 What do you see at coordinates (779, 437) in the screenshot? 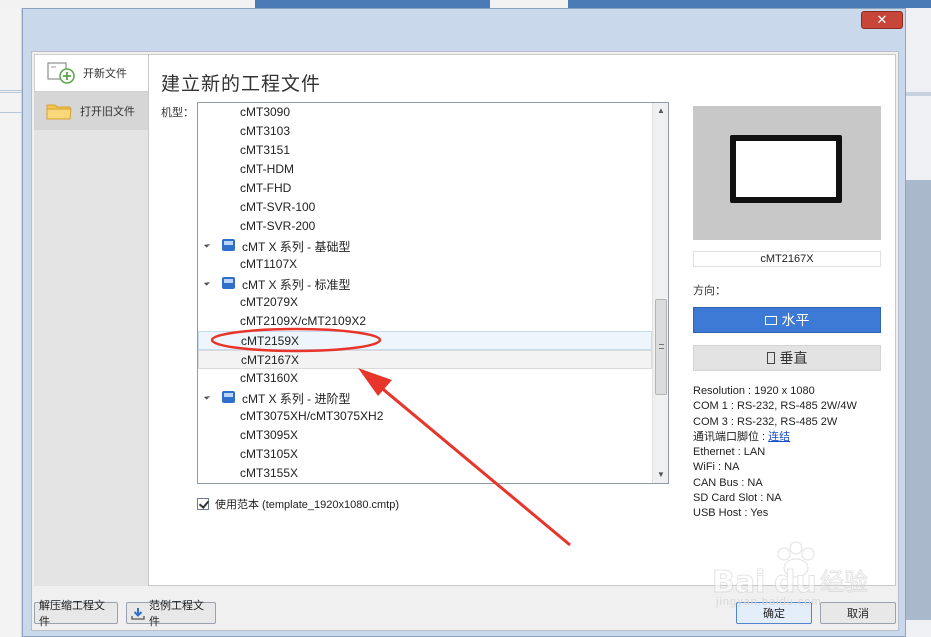
I see `pinout-link: 连结` at bounding box center [779, 437].